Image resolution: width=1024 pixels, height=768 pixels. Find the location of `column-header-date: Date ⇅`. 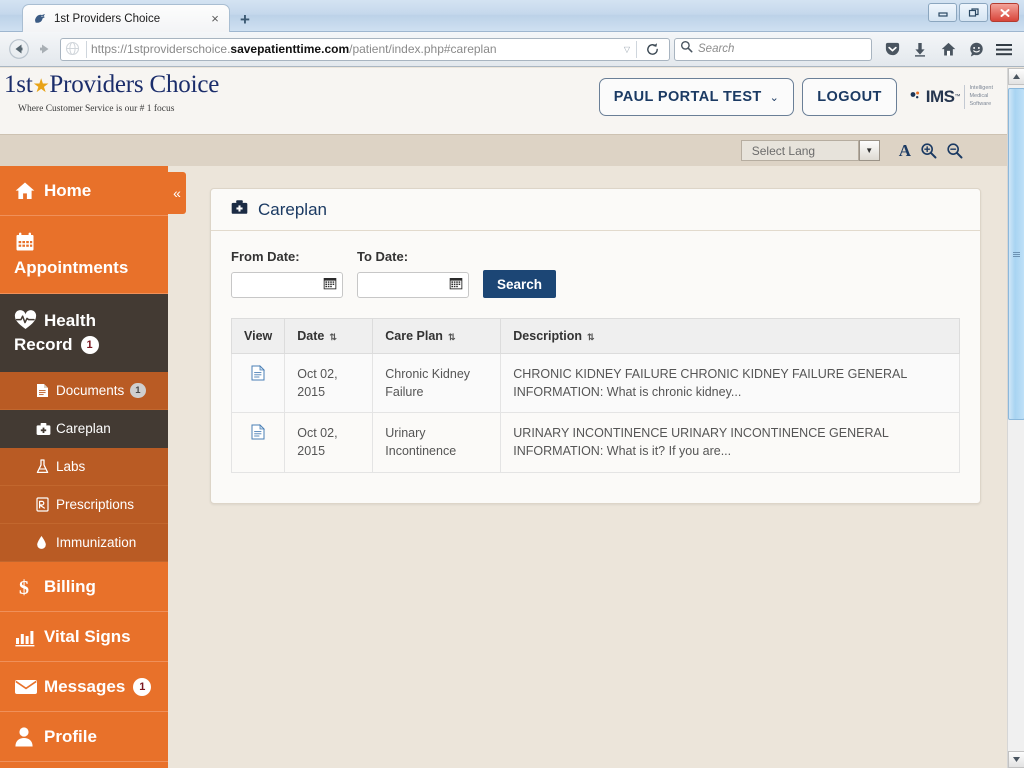

column-header-date: Date ⇅ is located at coordinates (329, 336).